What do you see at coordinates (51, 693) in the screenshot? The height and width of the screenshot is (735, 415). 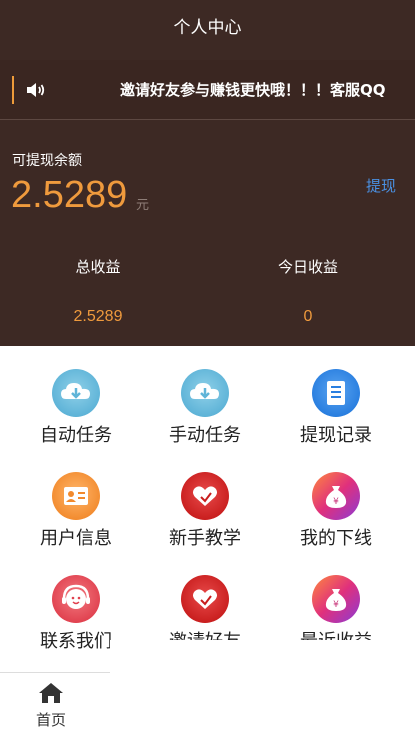 I see `home-icon` at bounding box center [51, 693].